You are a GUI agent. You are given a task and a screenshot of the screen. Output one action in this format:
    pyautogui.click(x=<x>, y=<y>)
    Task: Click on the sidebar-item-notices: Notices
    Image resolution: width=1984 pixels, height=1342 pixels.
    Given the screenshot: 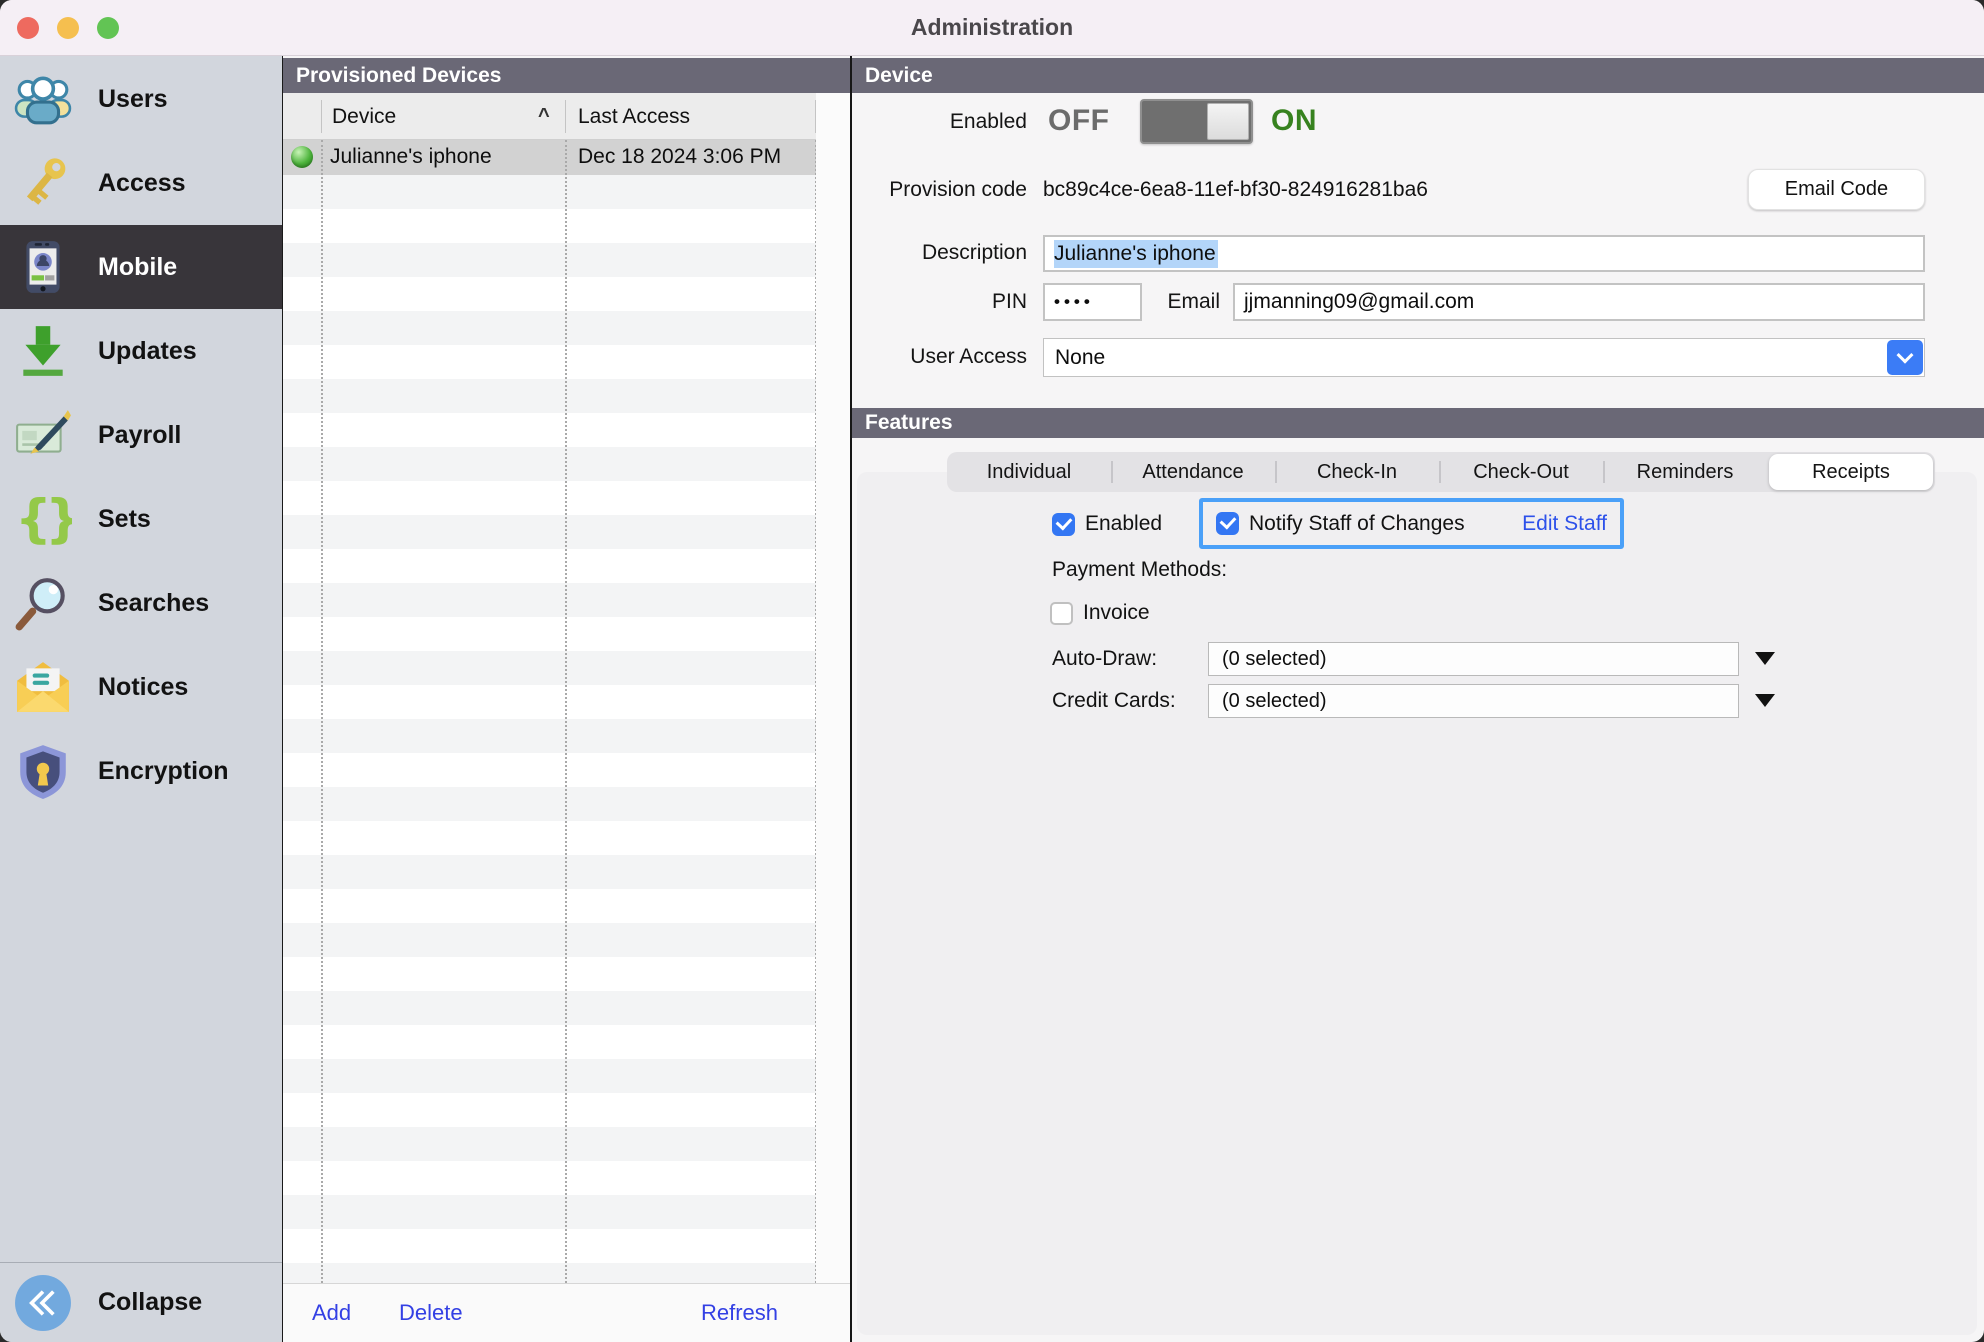 What is the action you would take?
    pyautogui.click(x=141, y=687)
    